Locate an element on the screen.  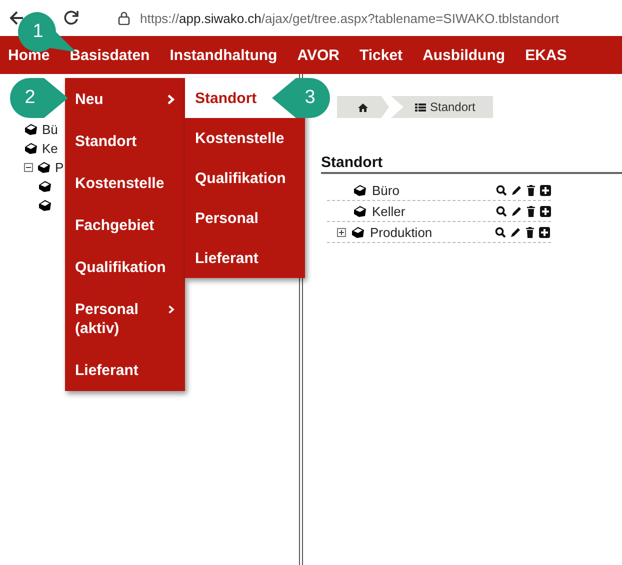
lock-icon is located at coordinates (124, 18).